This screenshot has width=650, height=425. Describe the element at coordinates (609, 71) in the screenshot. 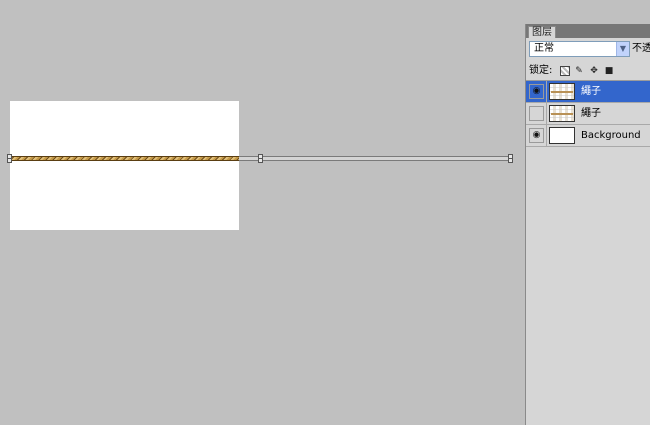

I see `lock-icon: ■` at that location.